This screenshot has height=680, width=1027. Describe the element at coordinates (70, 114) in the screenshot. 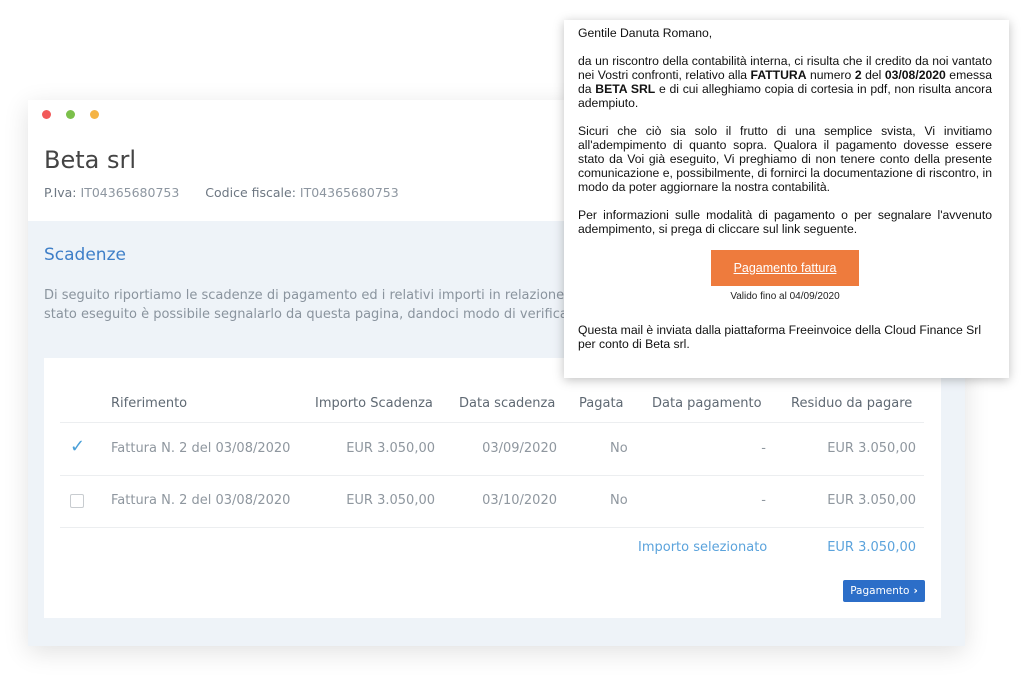

I see `minimize-window-dot` at that location.